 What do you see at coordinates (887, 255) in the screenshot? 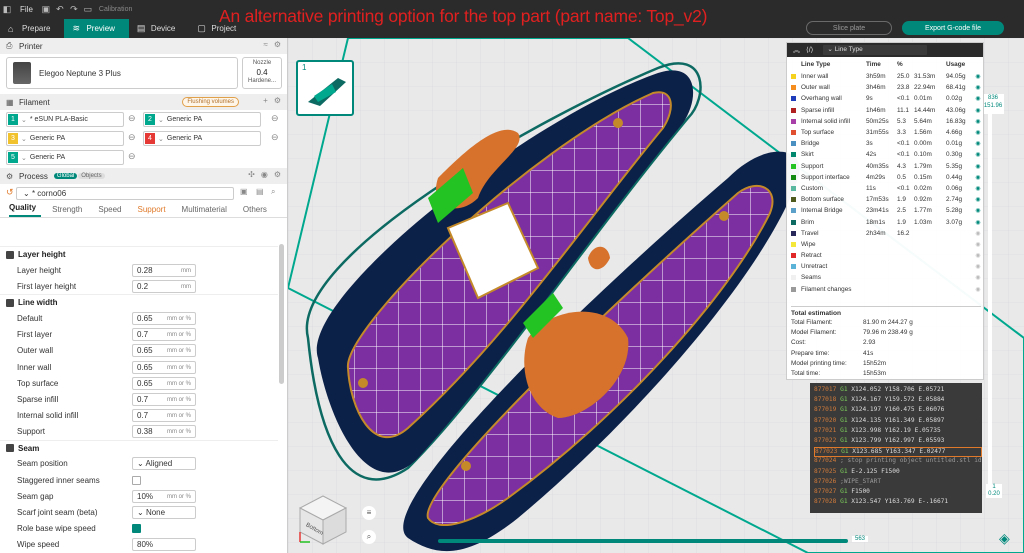
I see `line-type-row: Retract ◉` at bounding box center [887, 255].